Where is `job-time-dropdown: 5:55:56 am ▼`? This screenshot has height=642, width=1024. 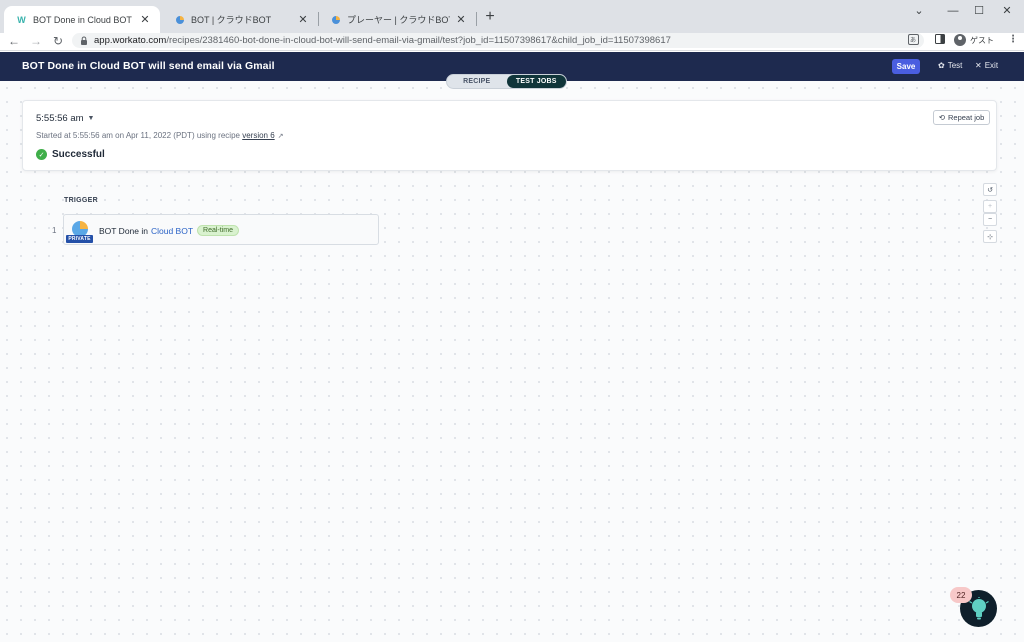 job-time-dropdown: 5:55:56 am ▼ is located at coordinates (65, 118).